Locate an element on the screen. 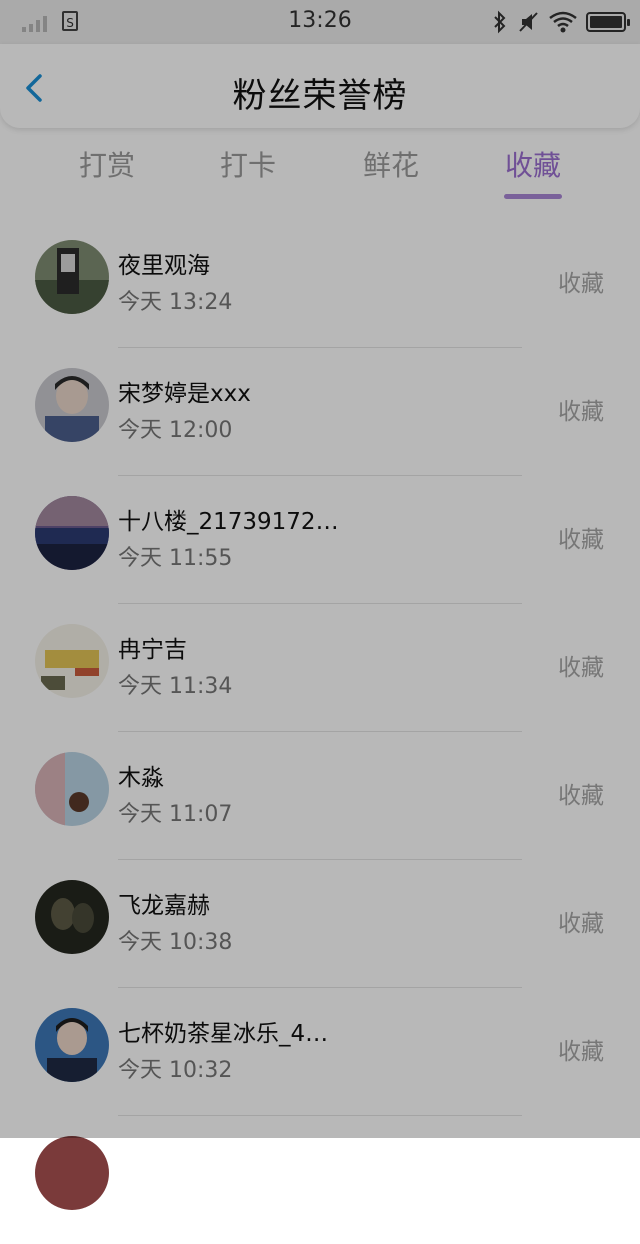 This screenshot has width=640, height=1244. list-item: 夜里观海 今天 13:24 收藏 is located at coordinates (320, 284).